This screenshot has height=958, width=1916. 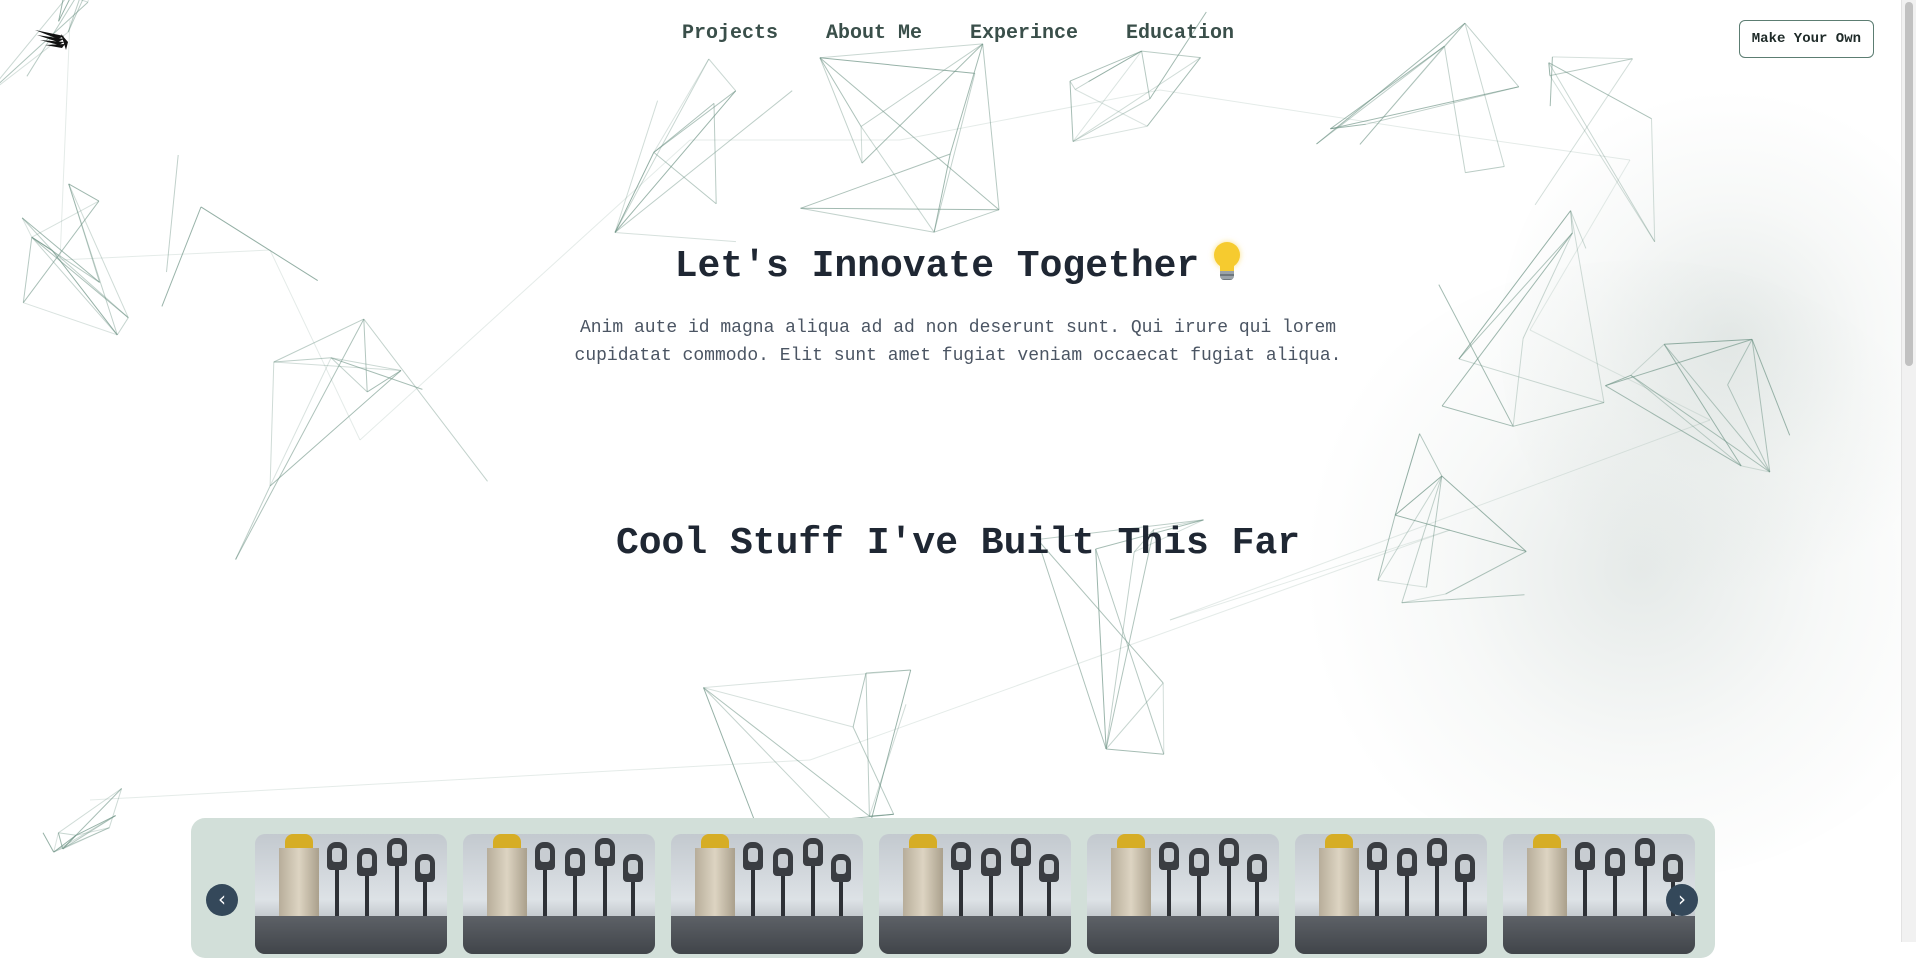 I want to click on nav-experience: Experince, so click(x=1024, y=33).